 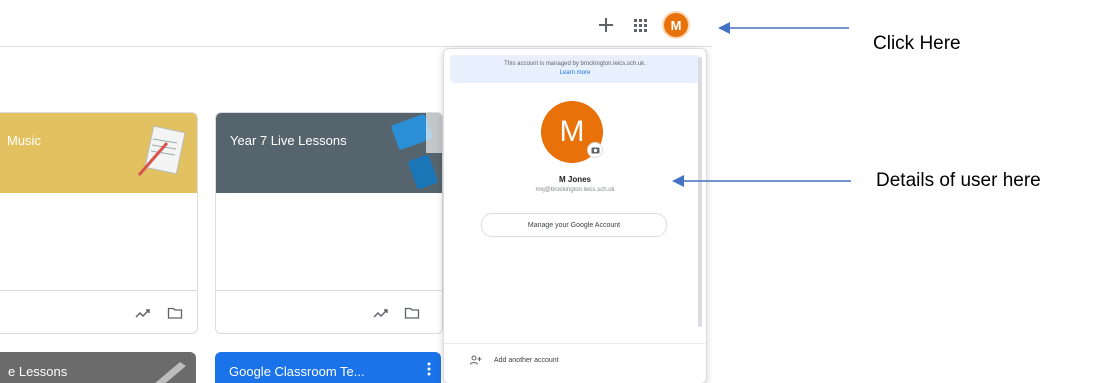 I want to click on user-name: M Jones, so click(x=574, y=179).